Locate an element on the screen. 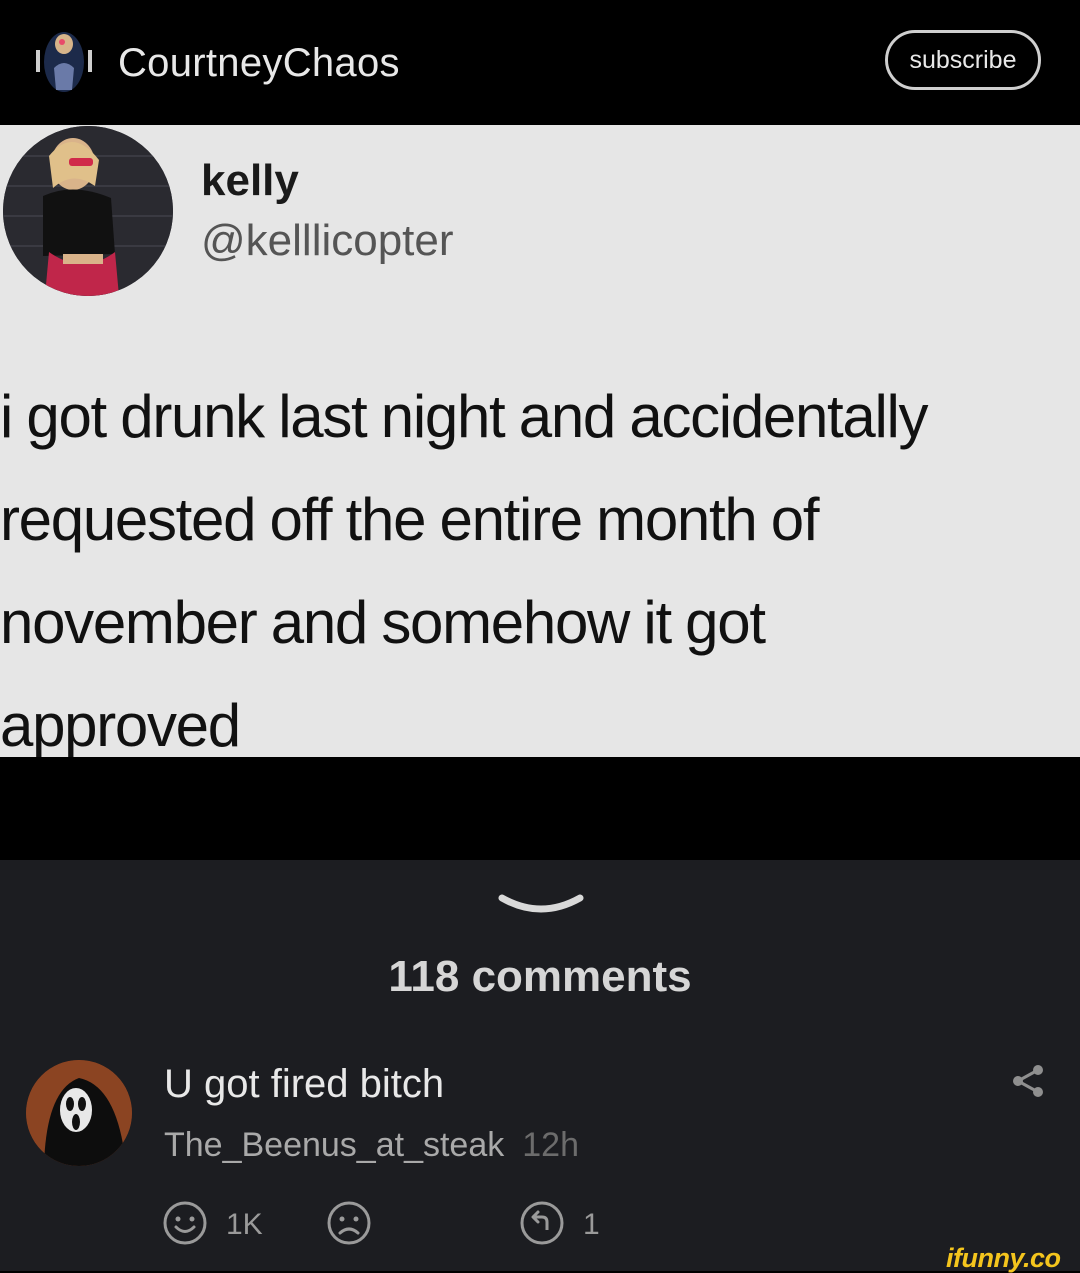 The width and height of the screenshot is (1080, 1273). comment-text: U got fired bitch is located at coordinates (304, 1084).